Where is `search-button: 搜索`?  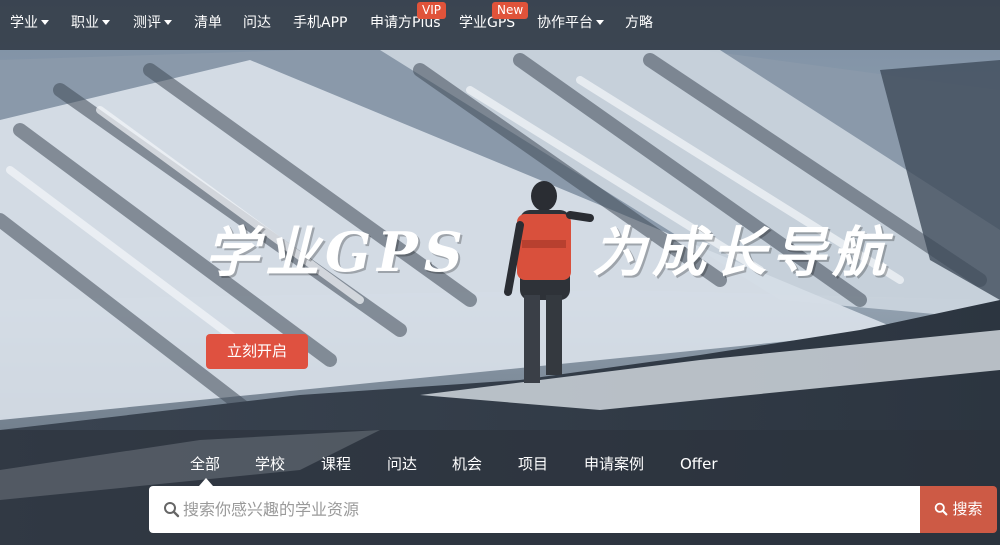
search-button: 搜索 is located at coordinates (958, 509).